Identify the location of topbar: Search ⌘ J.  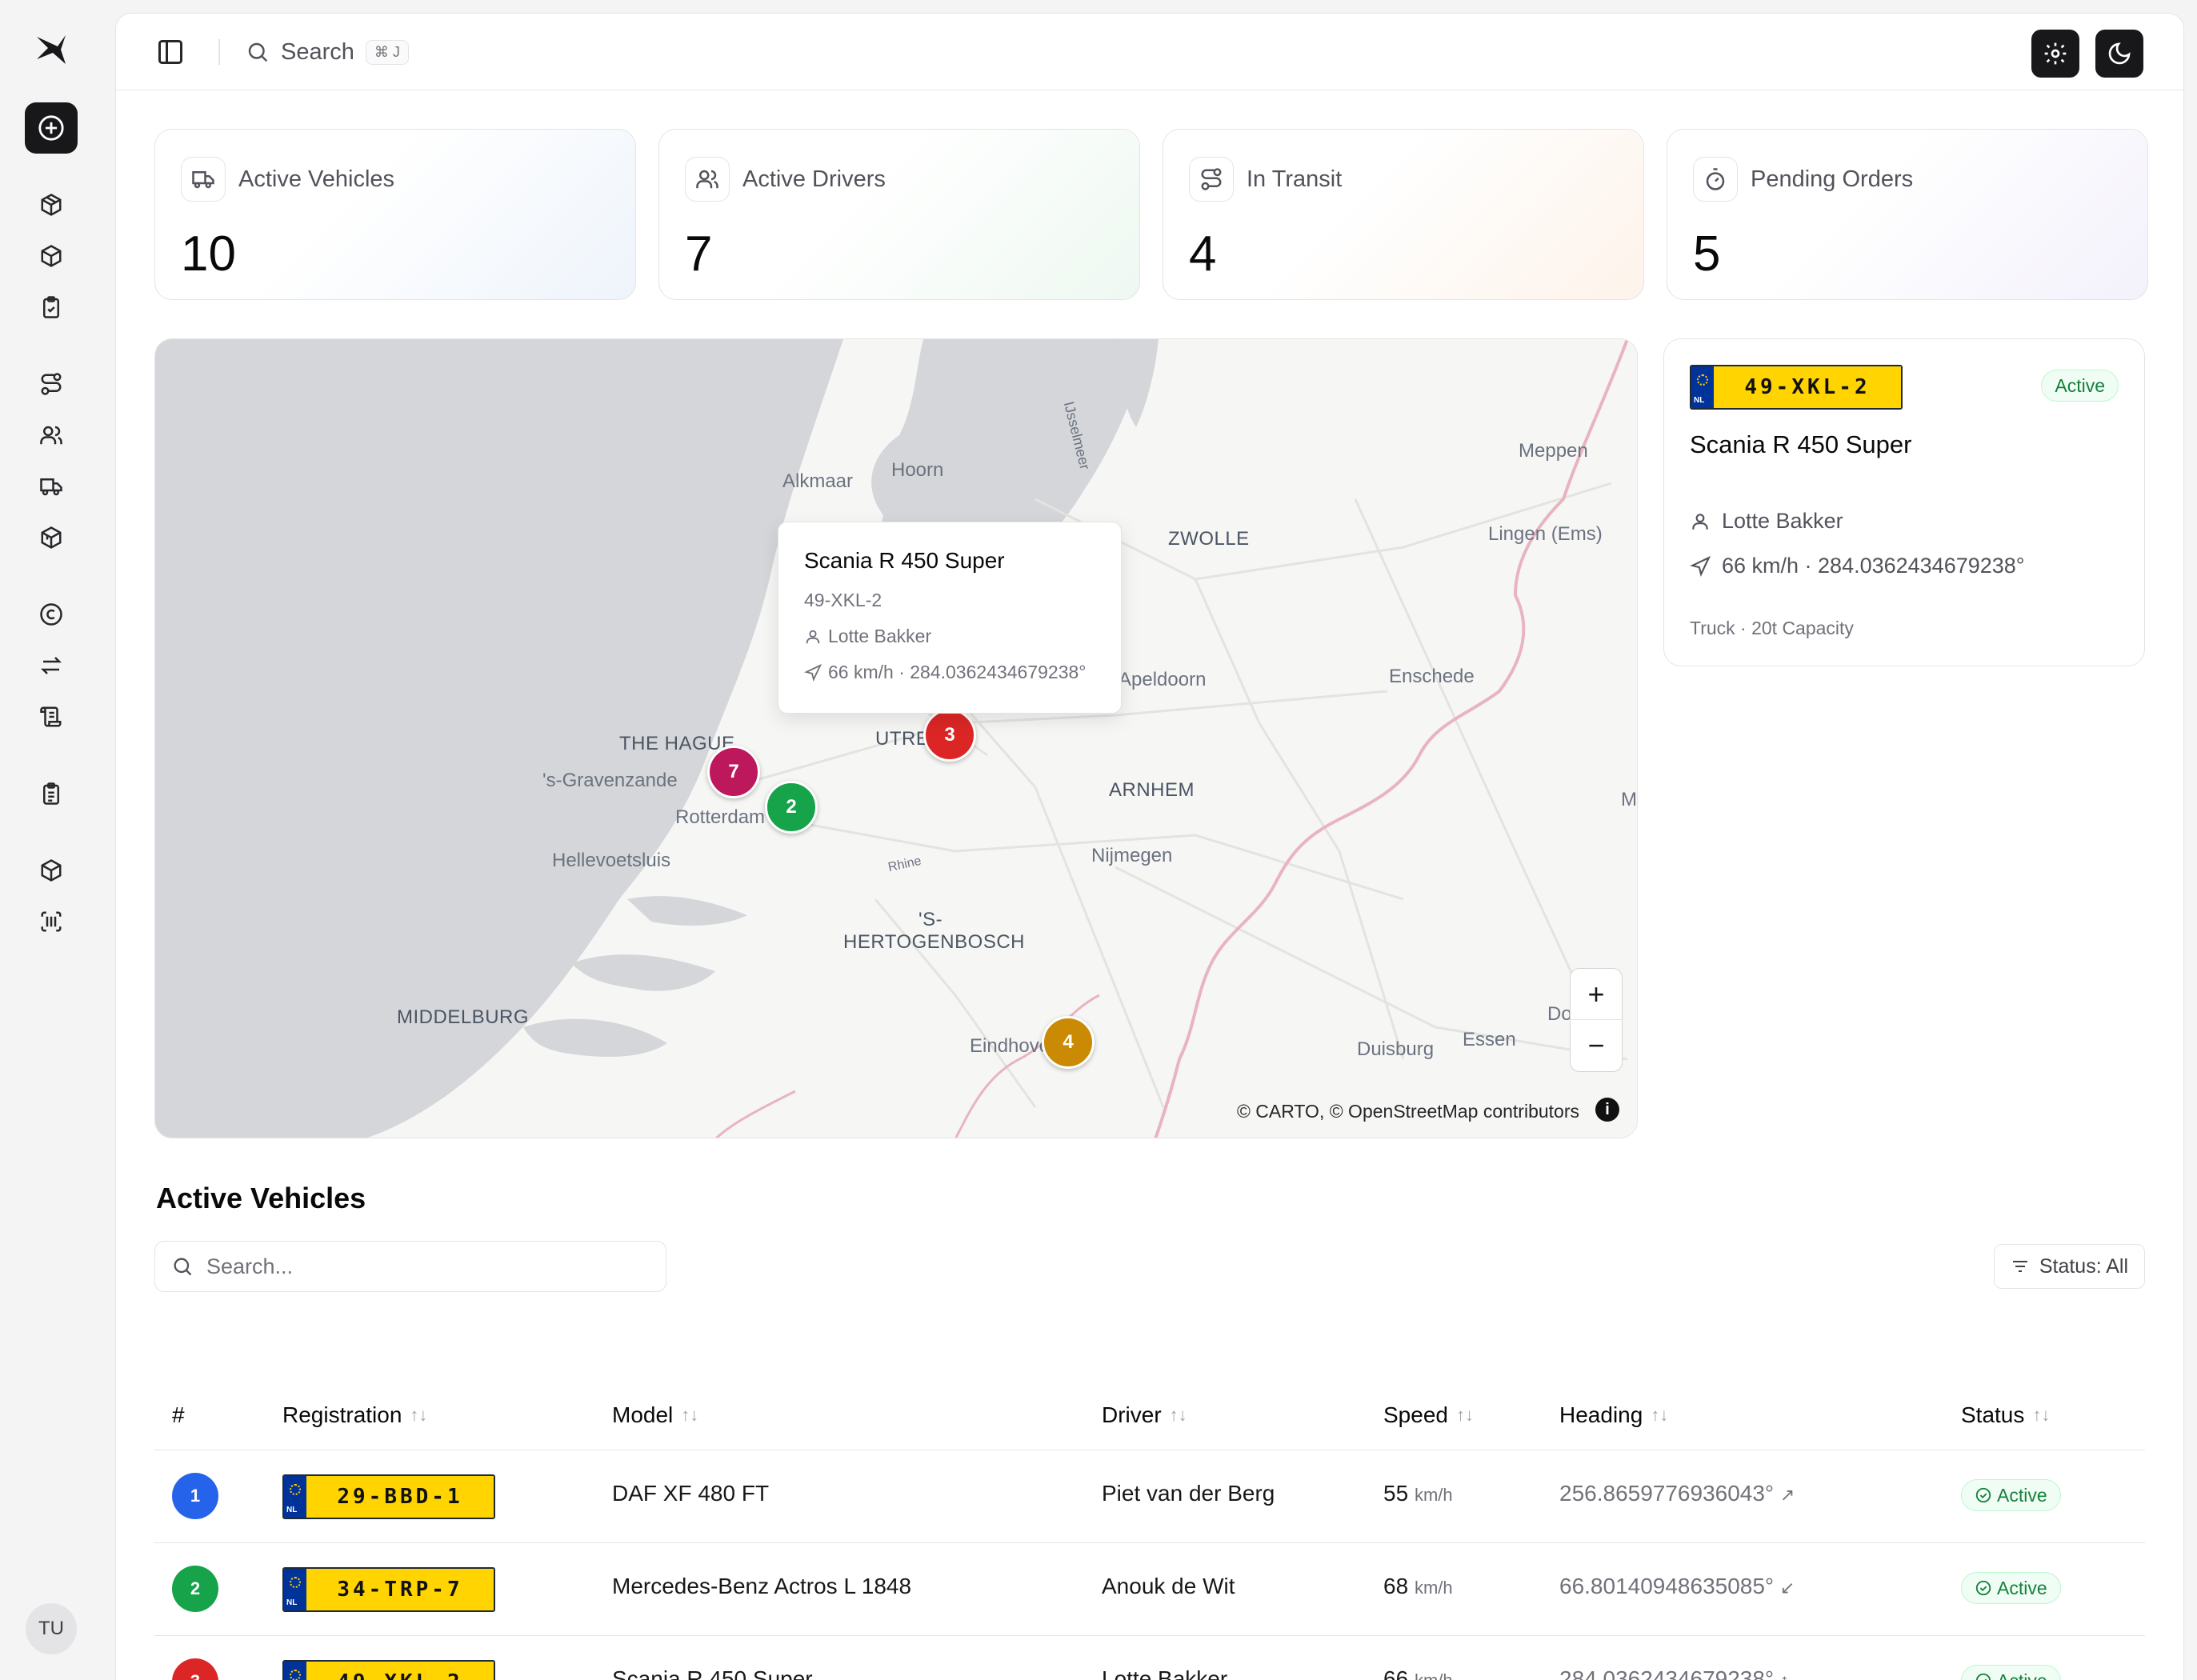
(1150, 52).